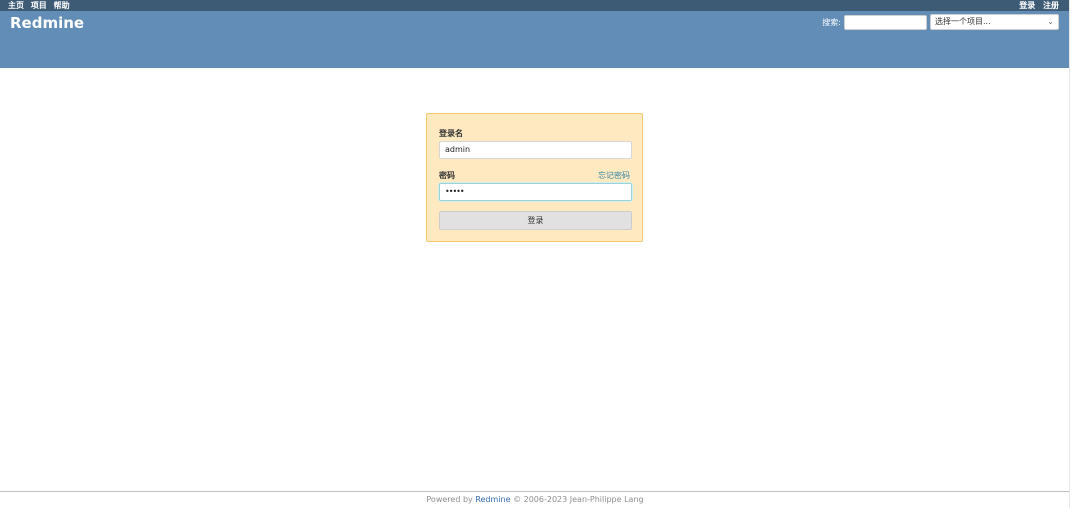  Describe the element at coordinates (451, 133) in the screenshot. I see `username-label: 登录名` at that location.